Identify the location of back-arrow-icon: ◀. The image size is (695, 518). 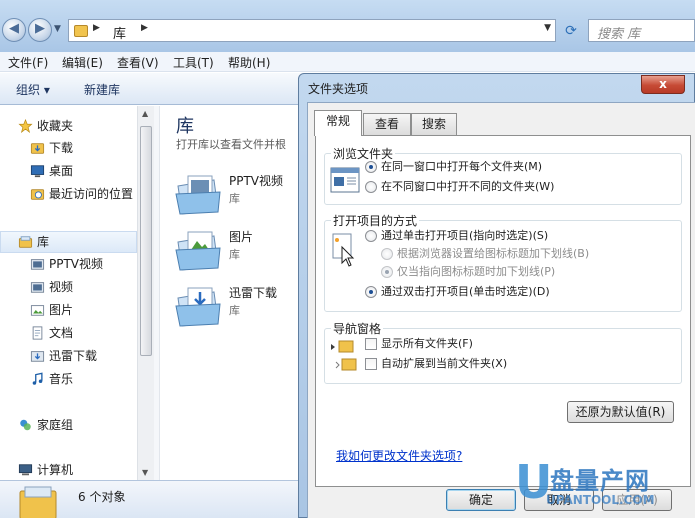
(14, 28).